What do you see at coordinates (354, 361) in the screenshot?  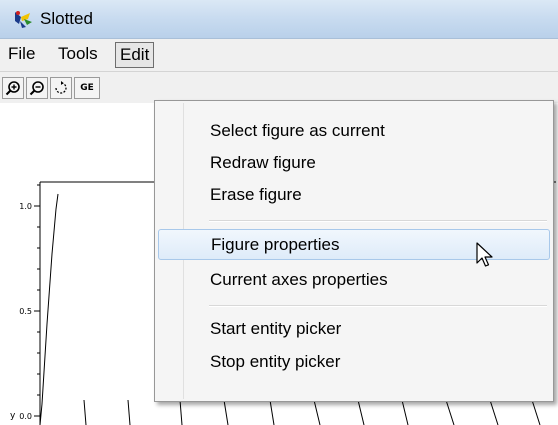 I see `menu-item-stop-entity-picker: Stop entity picker` at bounding box center [354, 361].